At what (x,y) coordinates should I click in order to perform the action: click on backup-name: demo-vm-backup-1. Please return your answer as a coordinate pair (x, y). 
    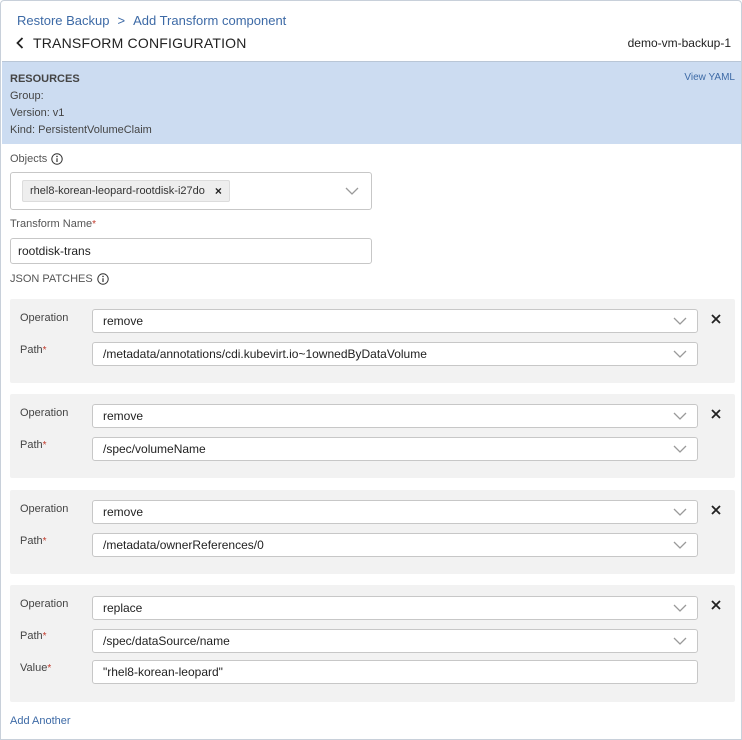
    Looking at the image, I should click on (679, 43).